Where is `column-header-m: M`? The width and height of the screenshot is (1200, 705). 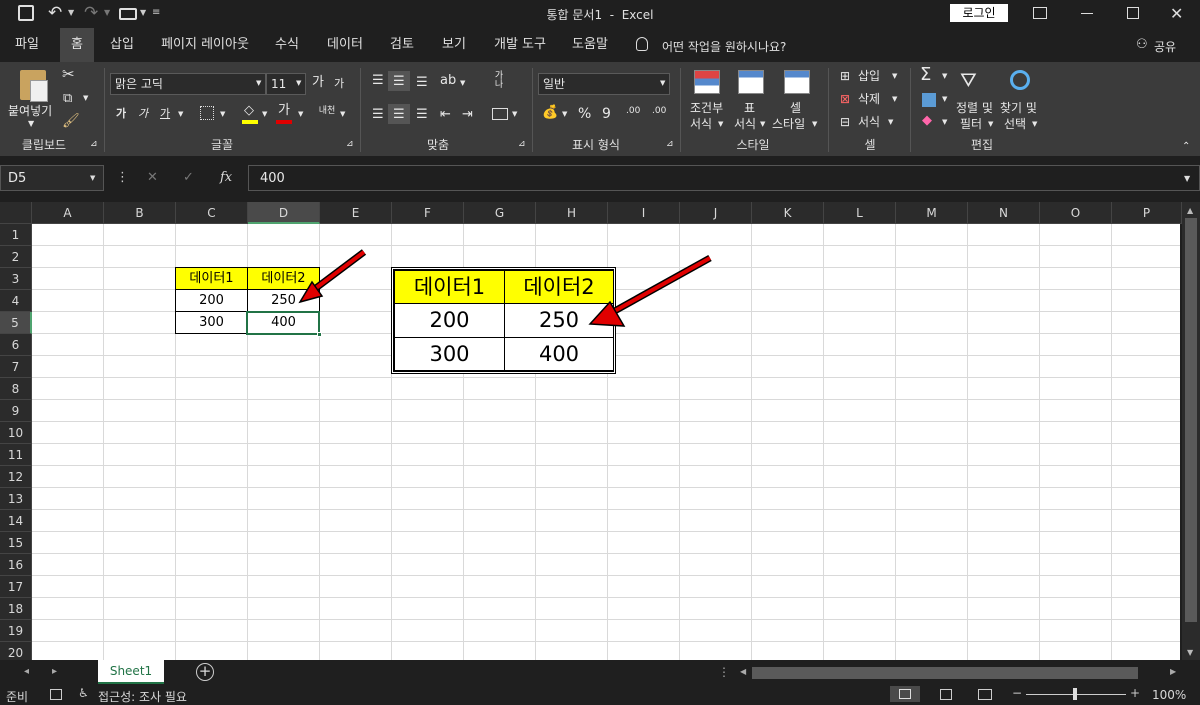 column-header-m: M is located at coordinates (932, 213).